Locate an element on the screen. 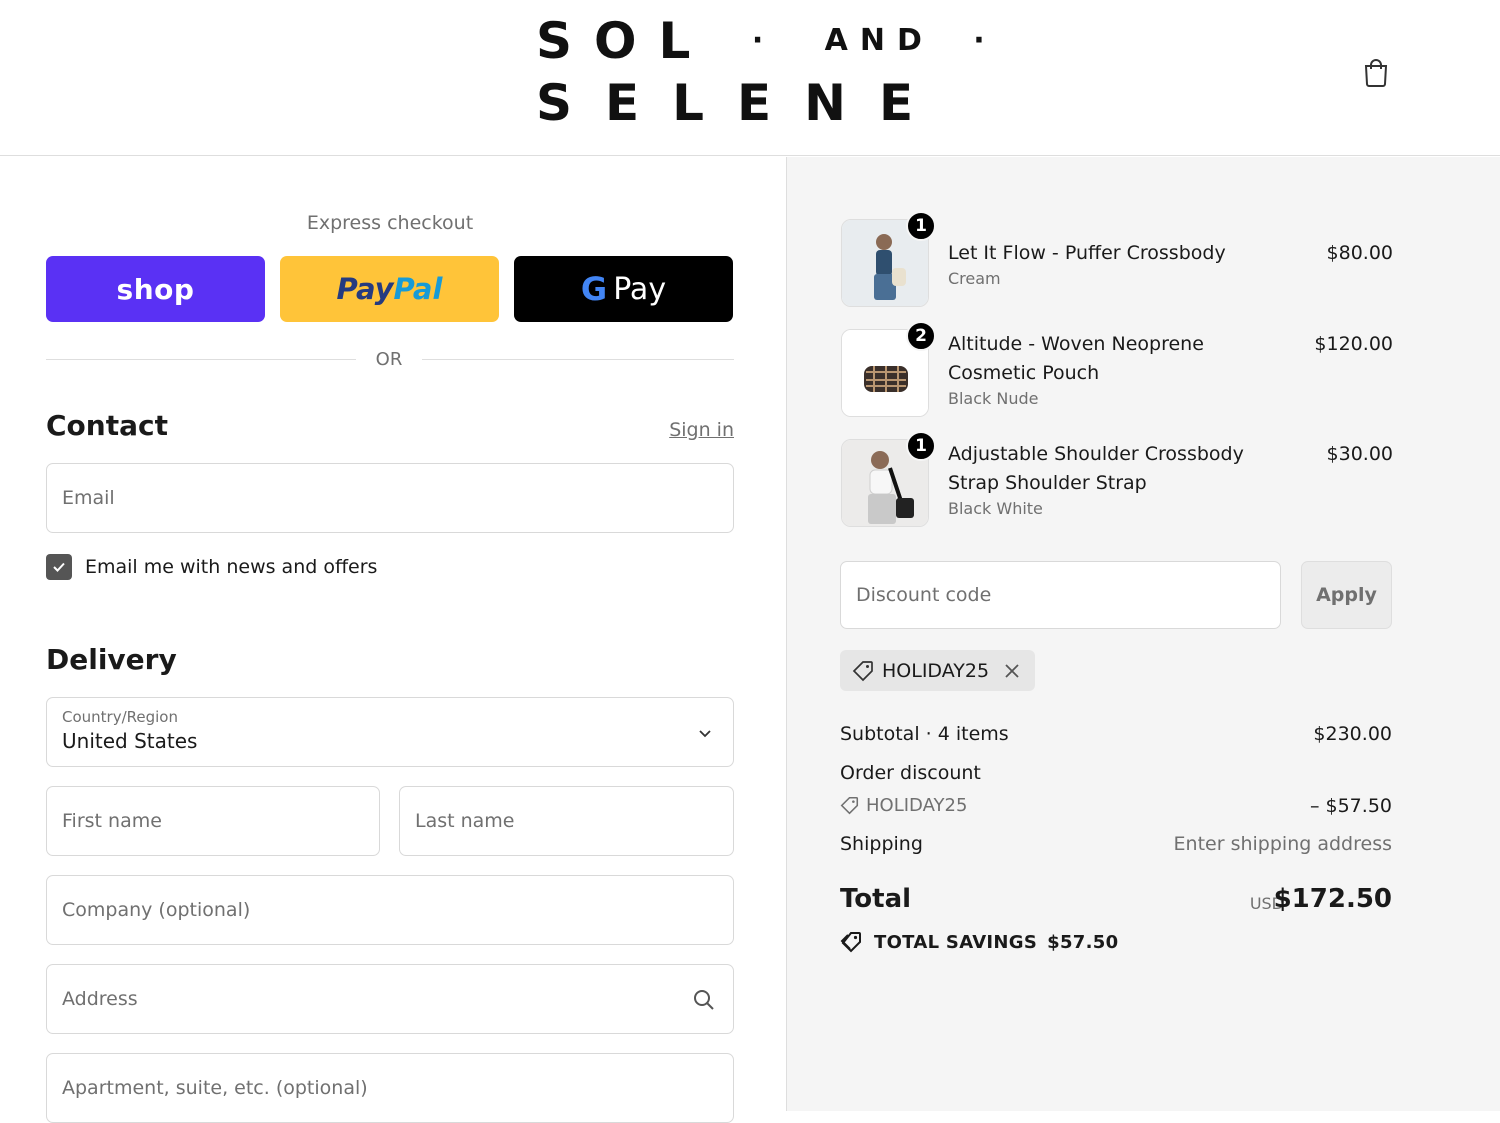  contact-heading: Contact is located at coordinates (107, 425).